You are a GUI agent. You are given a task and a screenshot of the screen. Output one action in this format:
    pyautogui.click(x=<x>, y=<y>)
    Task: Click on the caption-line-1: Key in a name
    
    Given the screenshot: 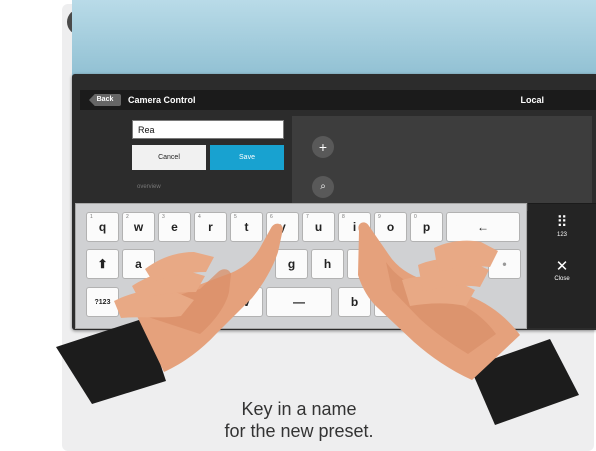 What is the action you would take?
    pyautogui.click(x=299, y=409)
    